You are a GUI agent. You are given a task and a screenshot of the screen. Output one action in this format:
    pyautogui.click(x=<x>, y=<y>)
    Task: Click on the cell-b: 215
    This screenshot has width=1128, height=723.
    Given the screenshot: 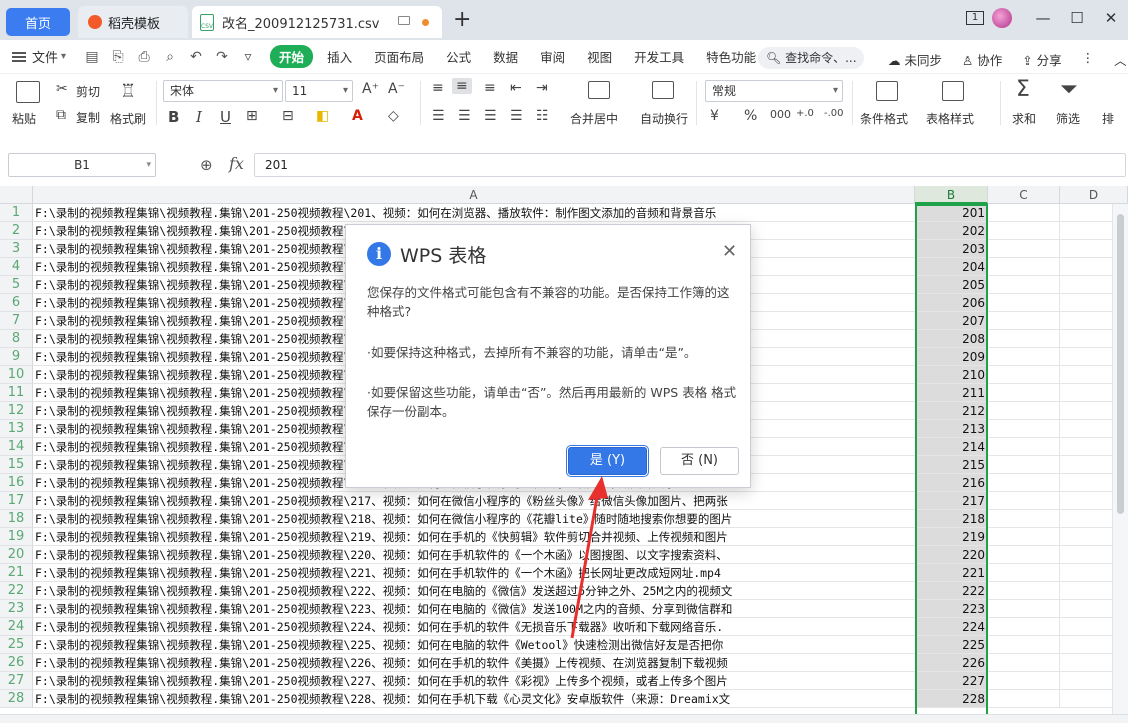 What is the action you would take?
    pyautogui.click(x=951, y=465)
    